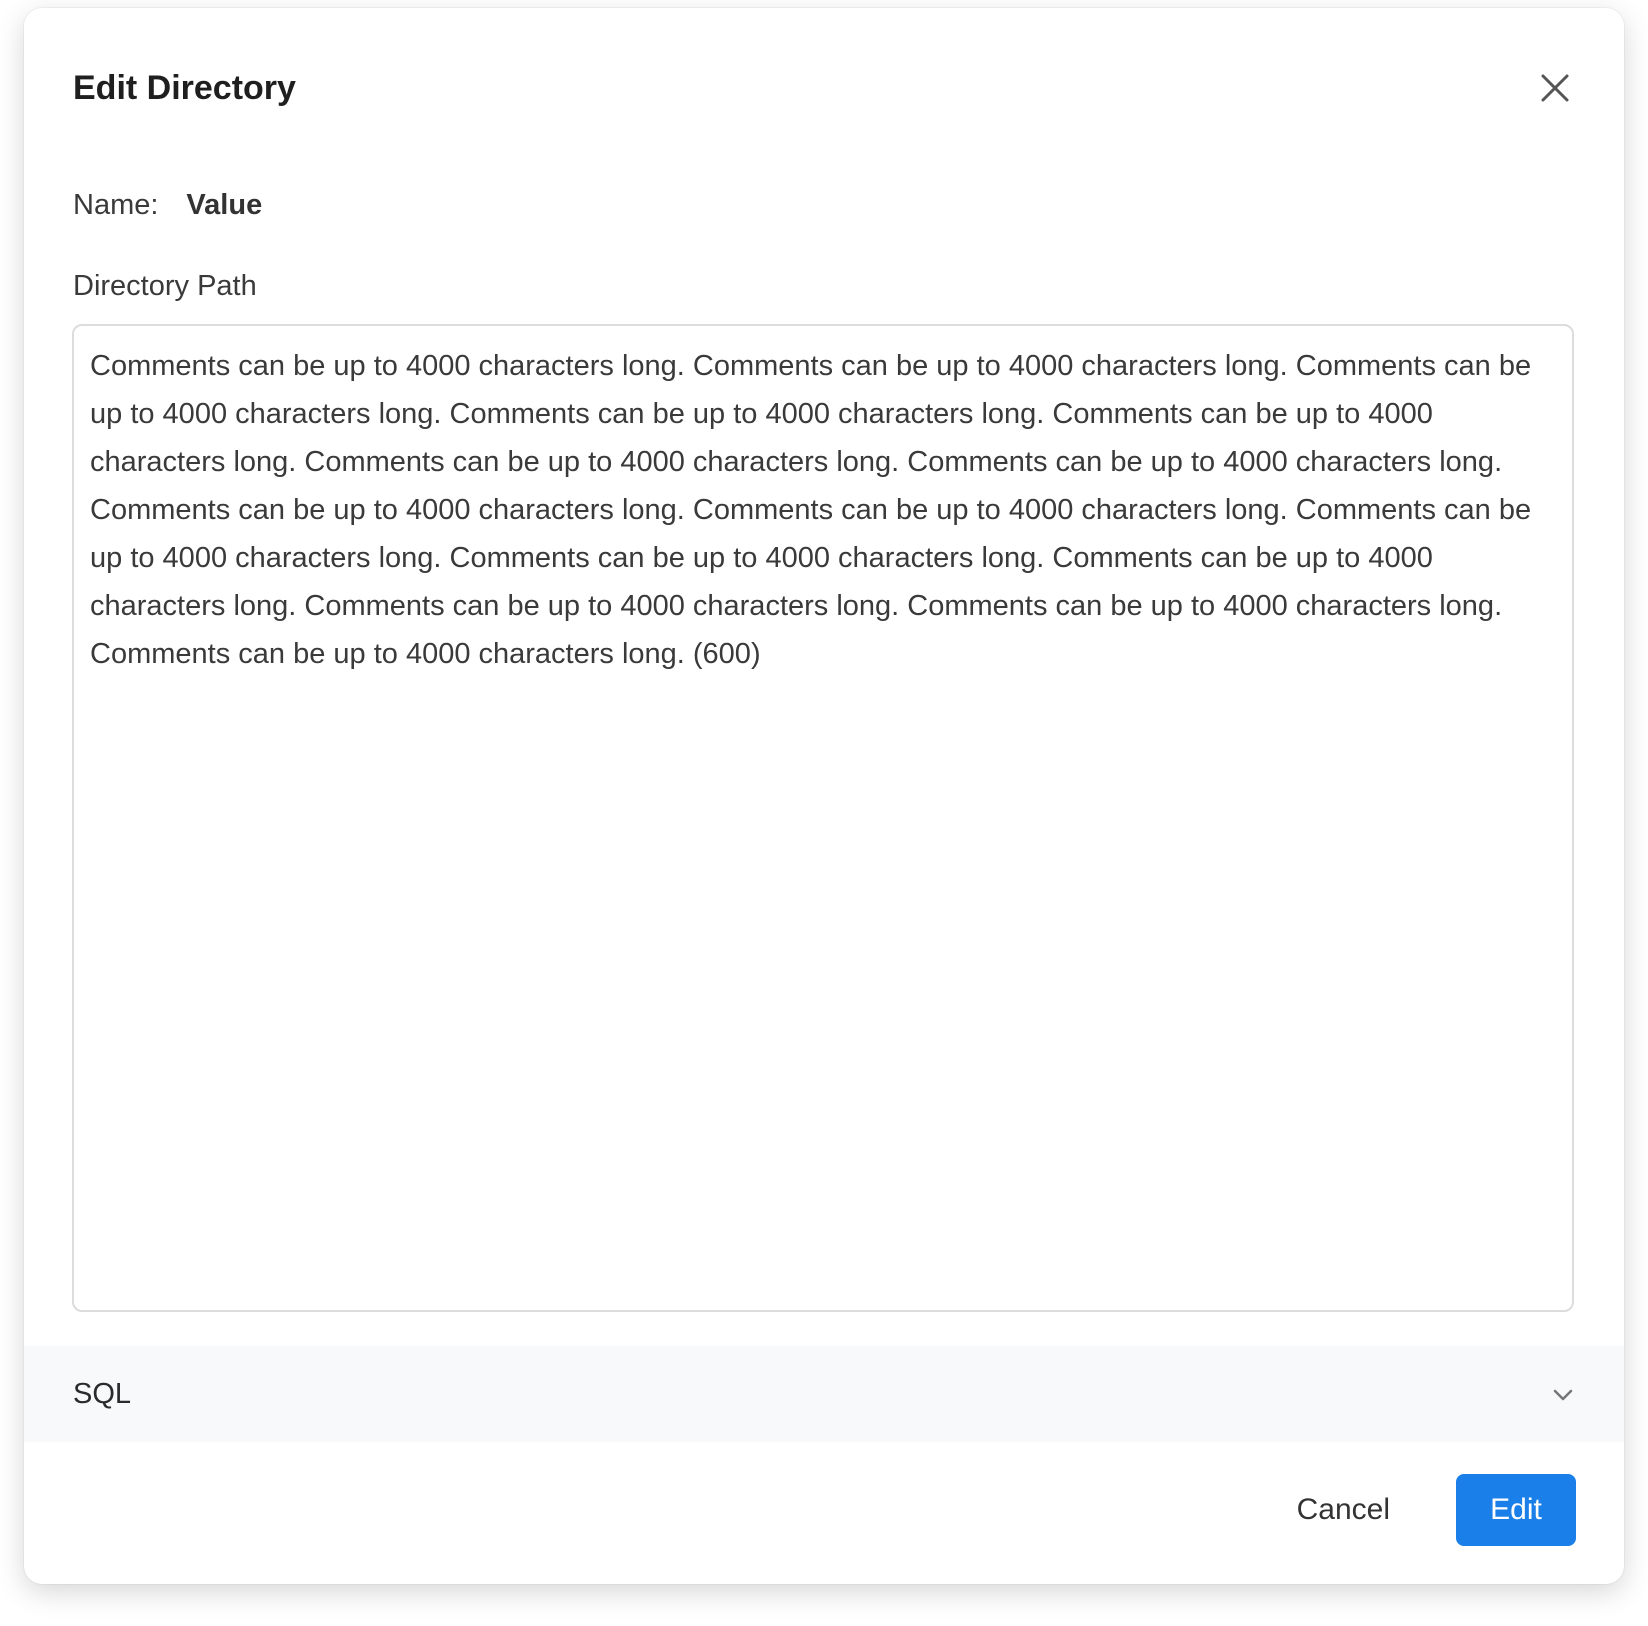 Image resolution: width=1648 pixels, height=1626 pixels. I want to click on dialog-title: Edit Directory, so click(184, 88).